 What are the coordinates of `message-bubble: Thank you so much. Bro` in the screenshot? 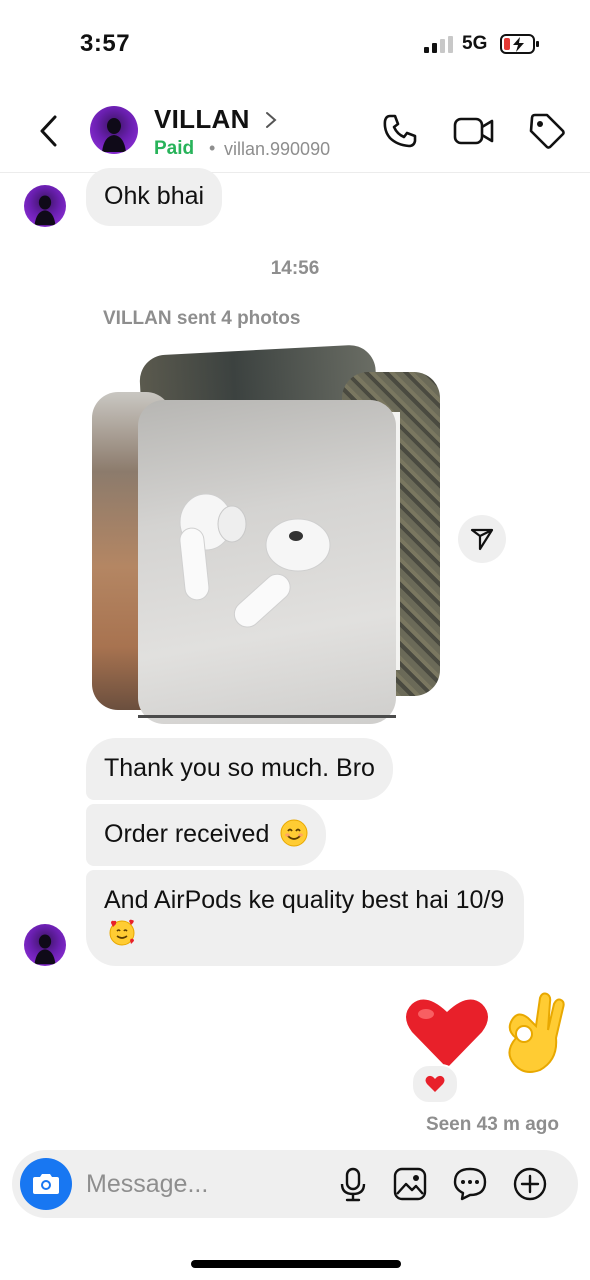 It's located at (239, 769).